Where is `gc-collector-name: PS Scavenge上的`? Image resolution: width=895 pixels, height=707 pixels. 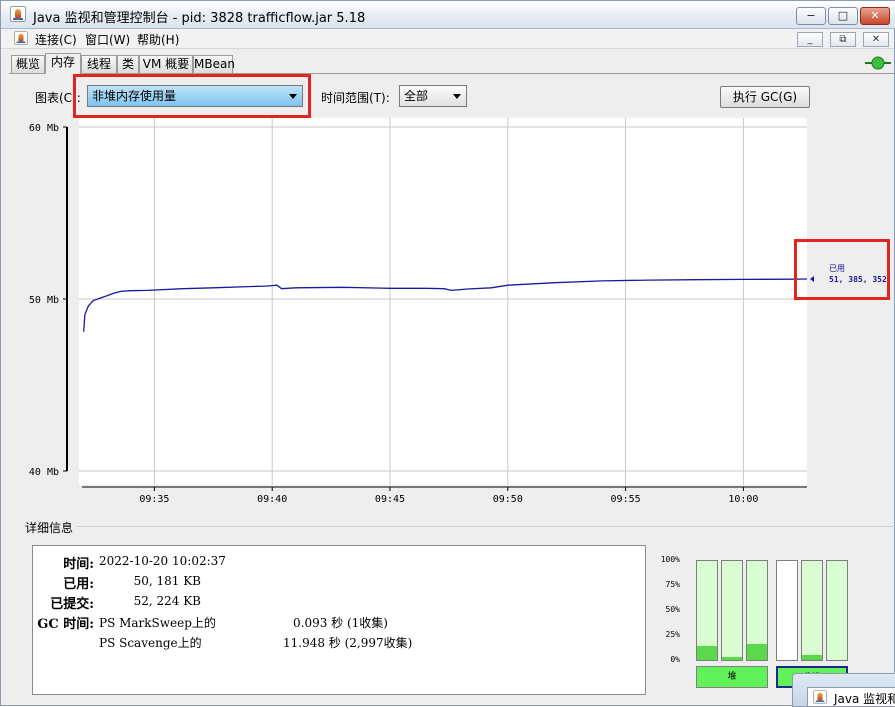 gc-collector-name: PS Scavenge上的 is located at coordinates (150, 643).